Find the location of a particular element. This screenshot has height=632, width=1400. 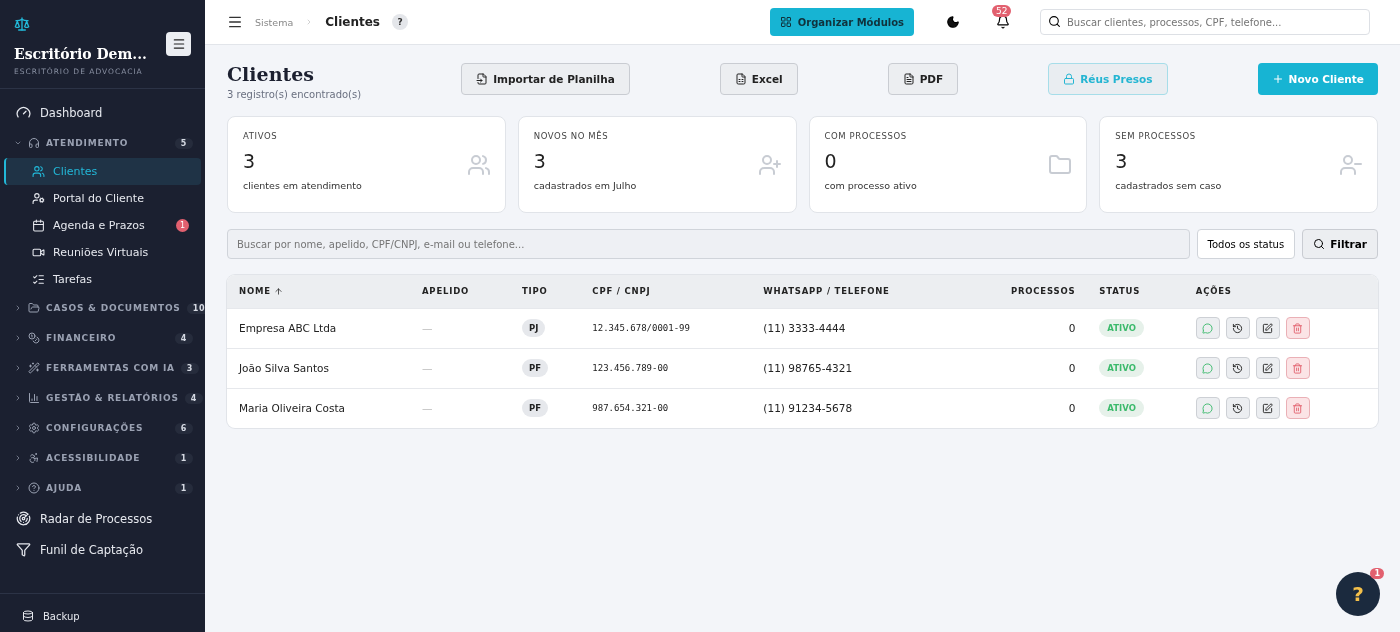

count-badge: 4 is located at coordinates (194, 398).